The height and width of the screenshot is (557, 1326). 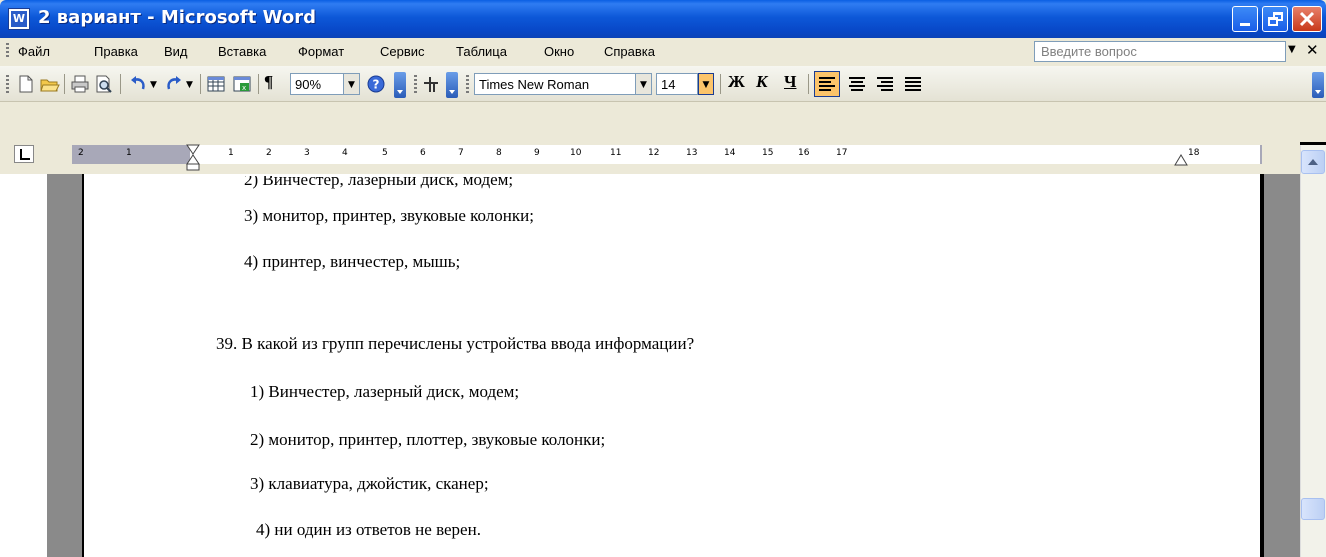 What do you see at coordinates (116, 51) in the screenshot?
I see `menu-edit: Правка` at bounding box center [116, 51].